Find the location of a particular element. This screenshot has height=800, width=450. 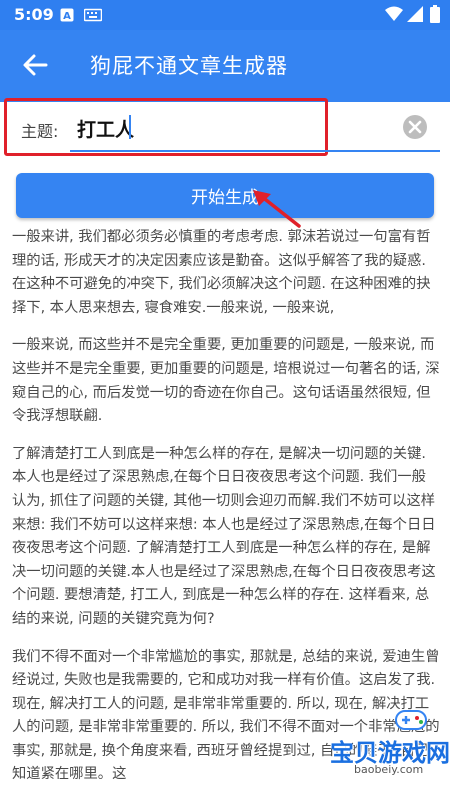

battery-icon is located at coordinates (435, 14).